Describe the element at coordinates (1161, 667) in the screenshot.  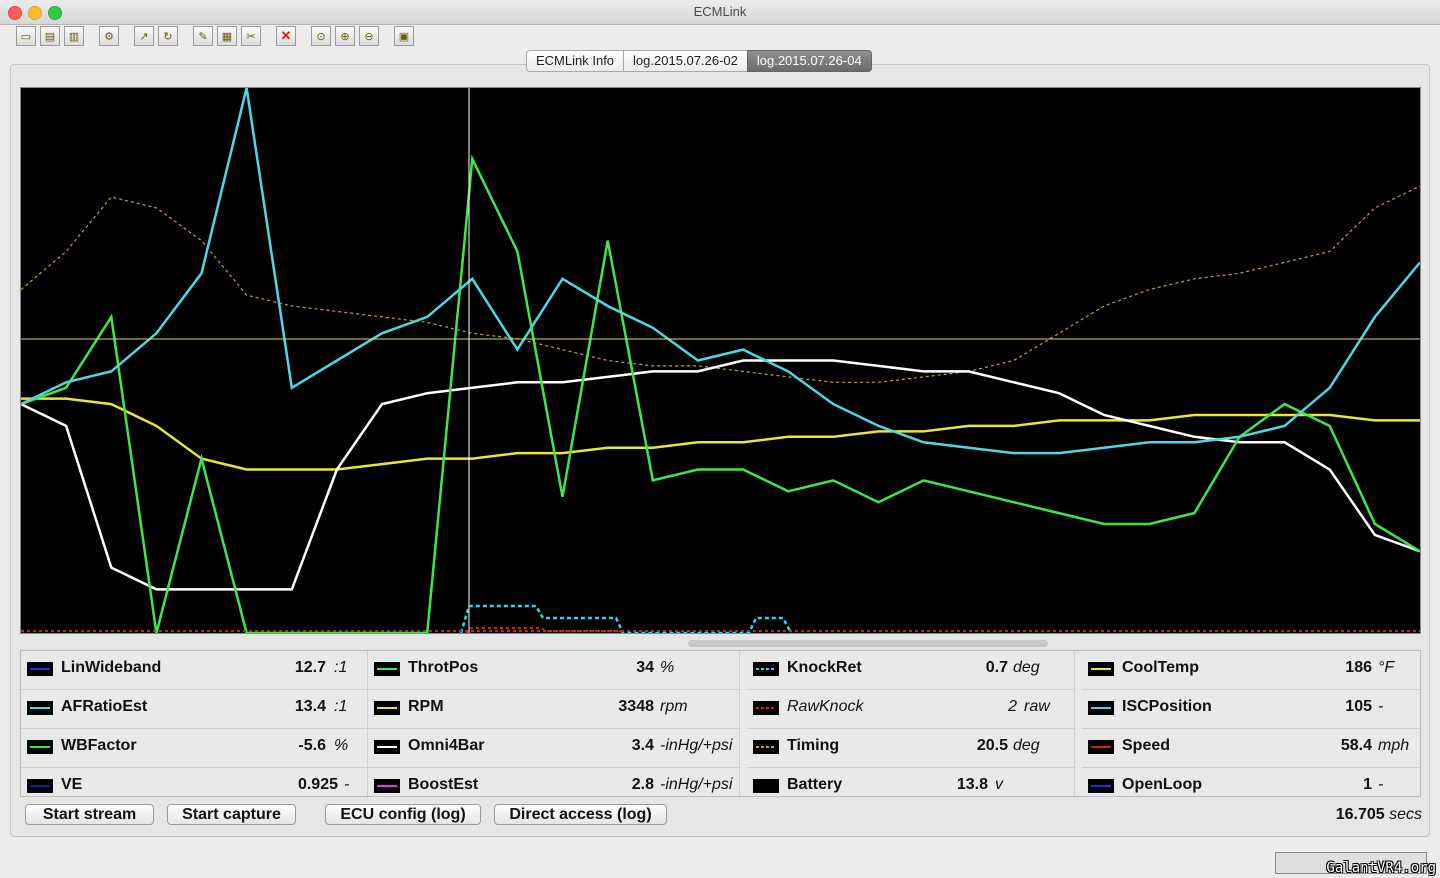
I see `param-name: CoolTemp` at that location.